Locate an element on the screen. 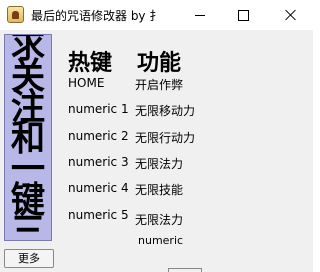  hotkey-label: HOME is located at coordinates (86, 83).